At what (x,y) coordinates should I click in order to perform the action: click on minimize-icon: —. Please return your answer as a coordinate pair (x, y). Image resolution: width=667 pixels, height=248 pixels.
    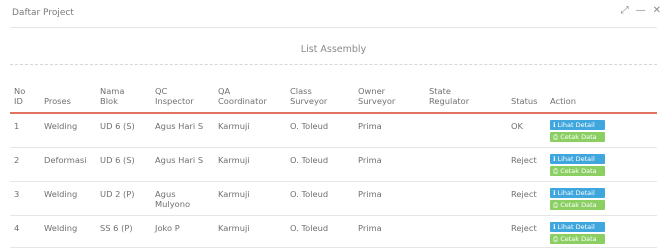
    Looking at the image, I should click on (641, 11).